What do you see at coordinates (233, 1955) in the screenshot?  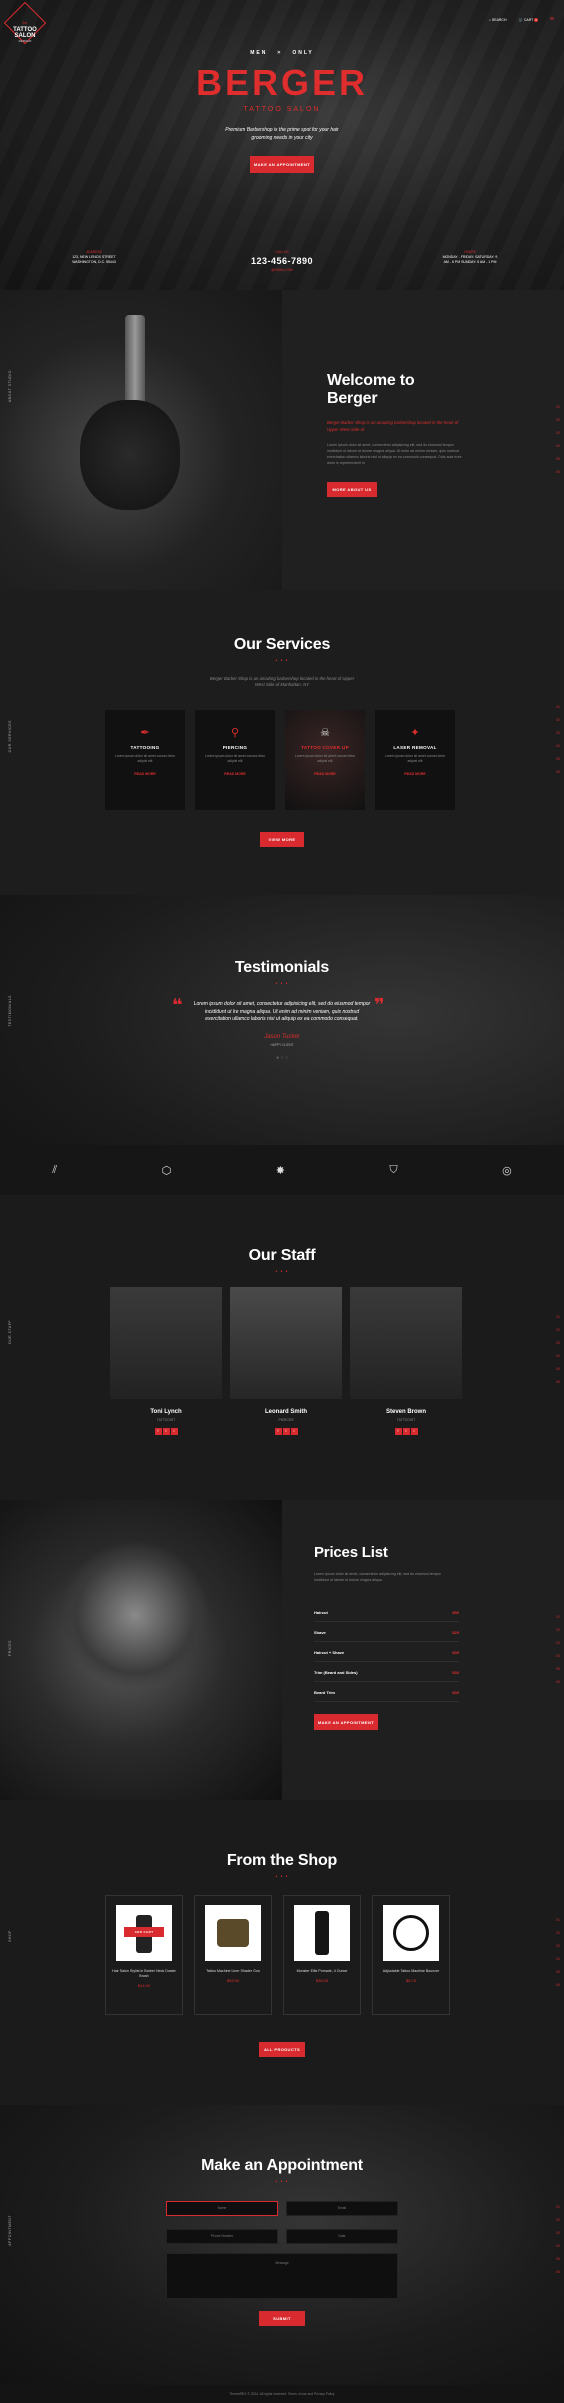 I see `product-card: Tattoo Machine Liner Shader Gun $53.00` at bounding box center [233, 1955].